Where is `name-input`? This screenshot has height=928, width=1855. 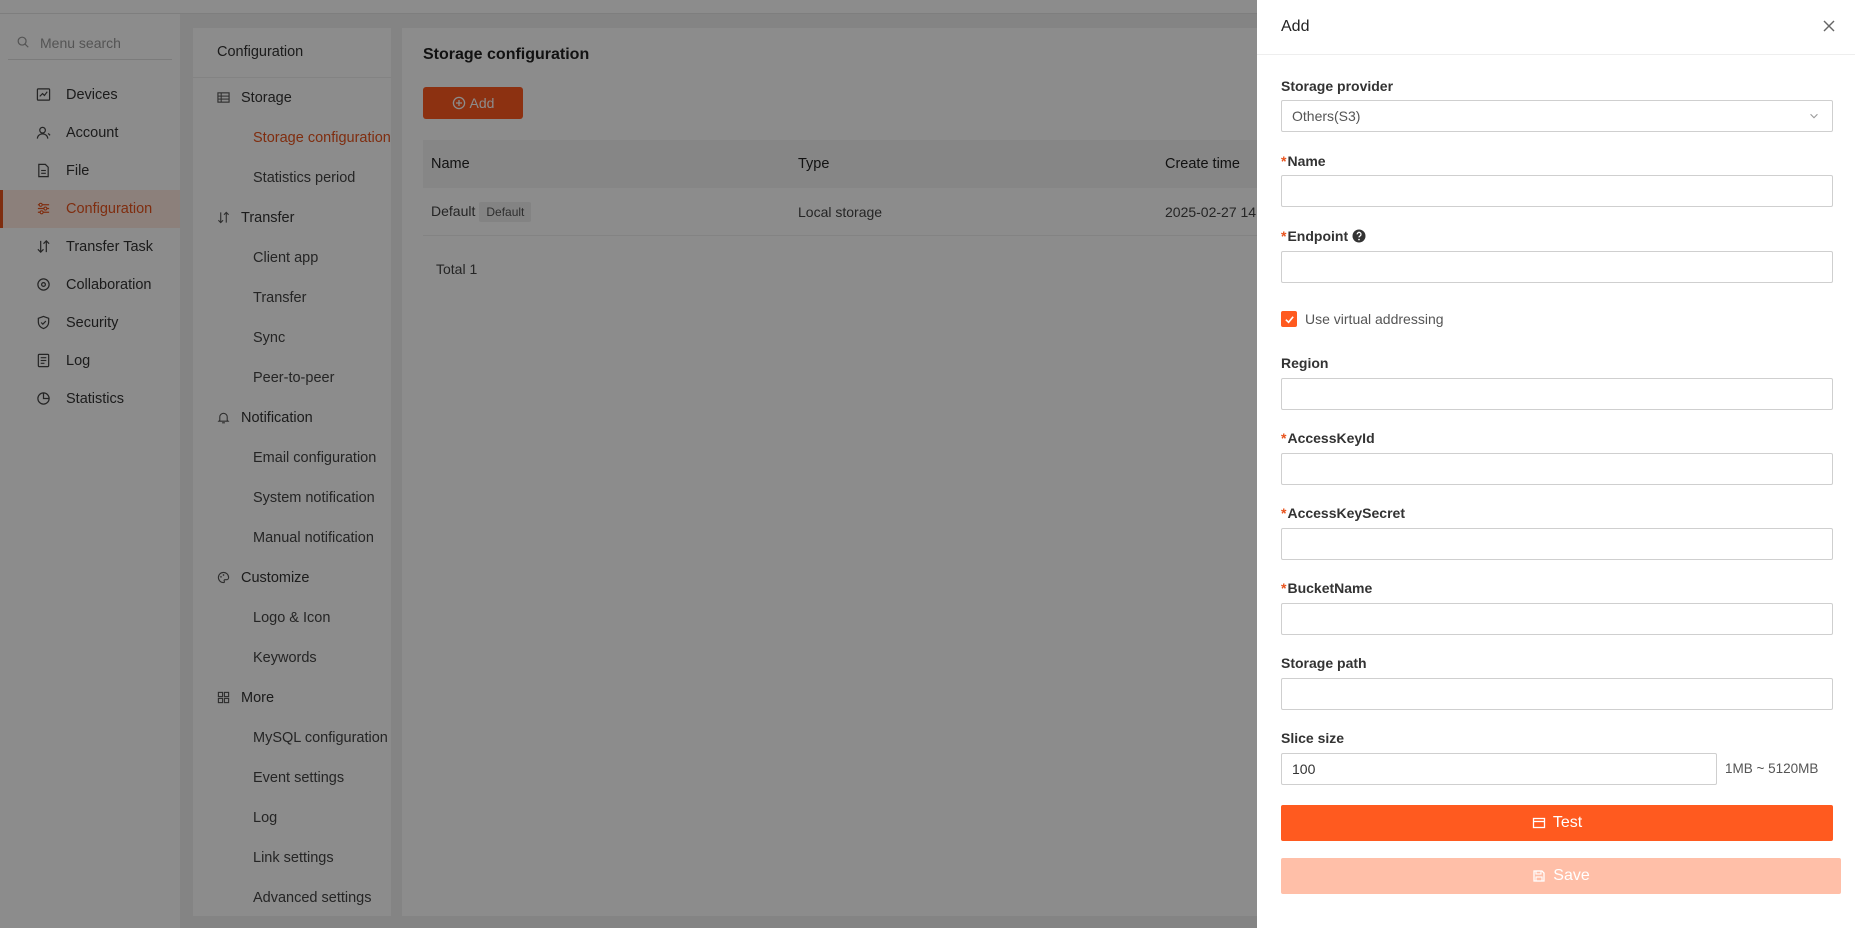 name-input is located at coordinates (1557, 191).